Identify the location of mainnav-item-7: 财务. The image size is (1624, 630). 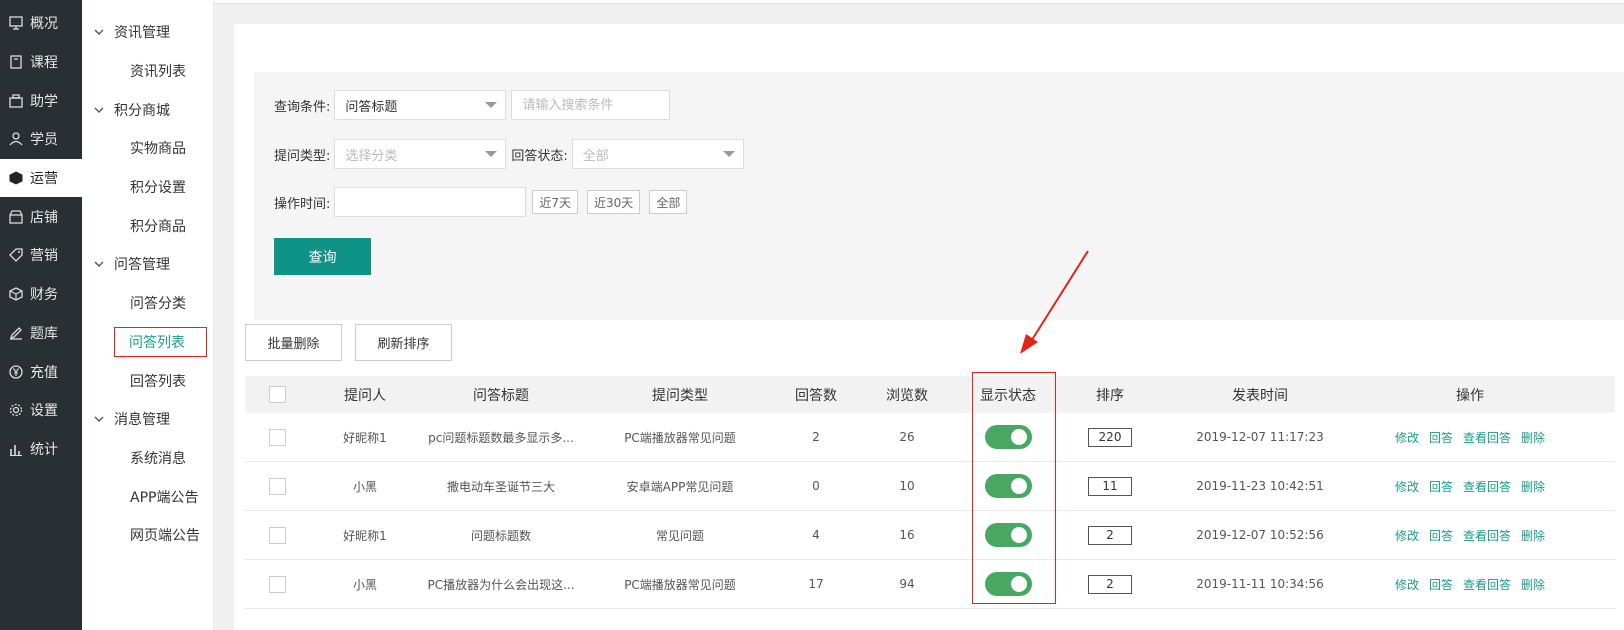
(41, 294).